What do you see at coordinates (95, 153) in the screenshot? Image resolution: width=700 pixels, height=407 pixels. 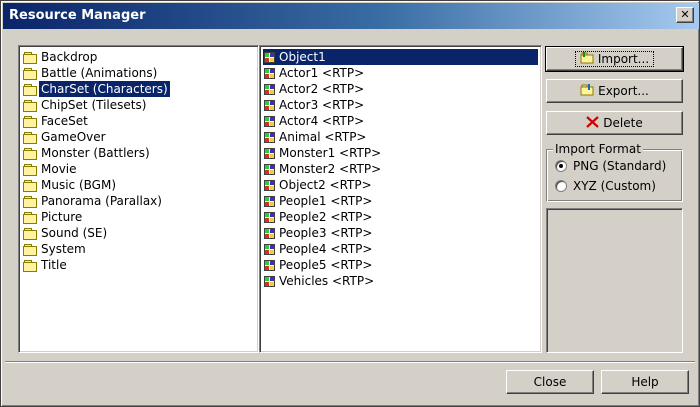 I see `category-item-label: Monster (Battlers)` at bounding box center [95, 153].